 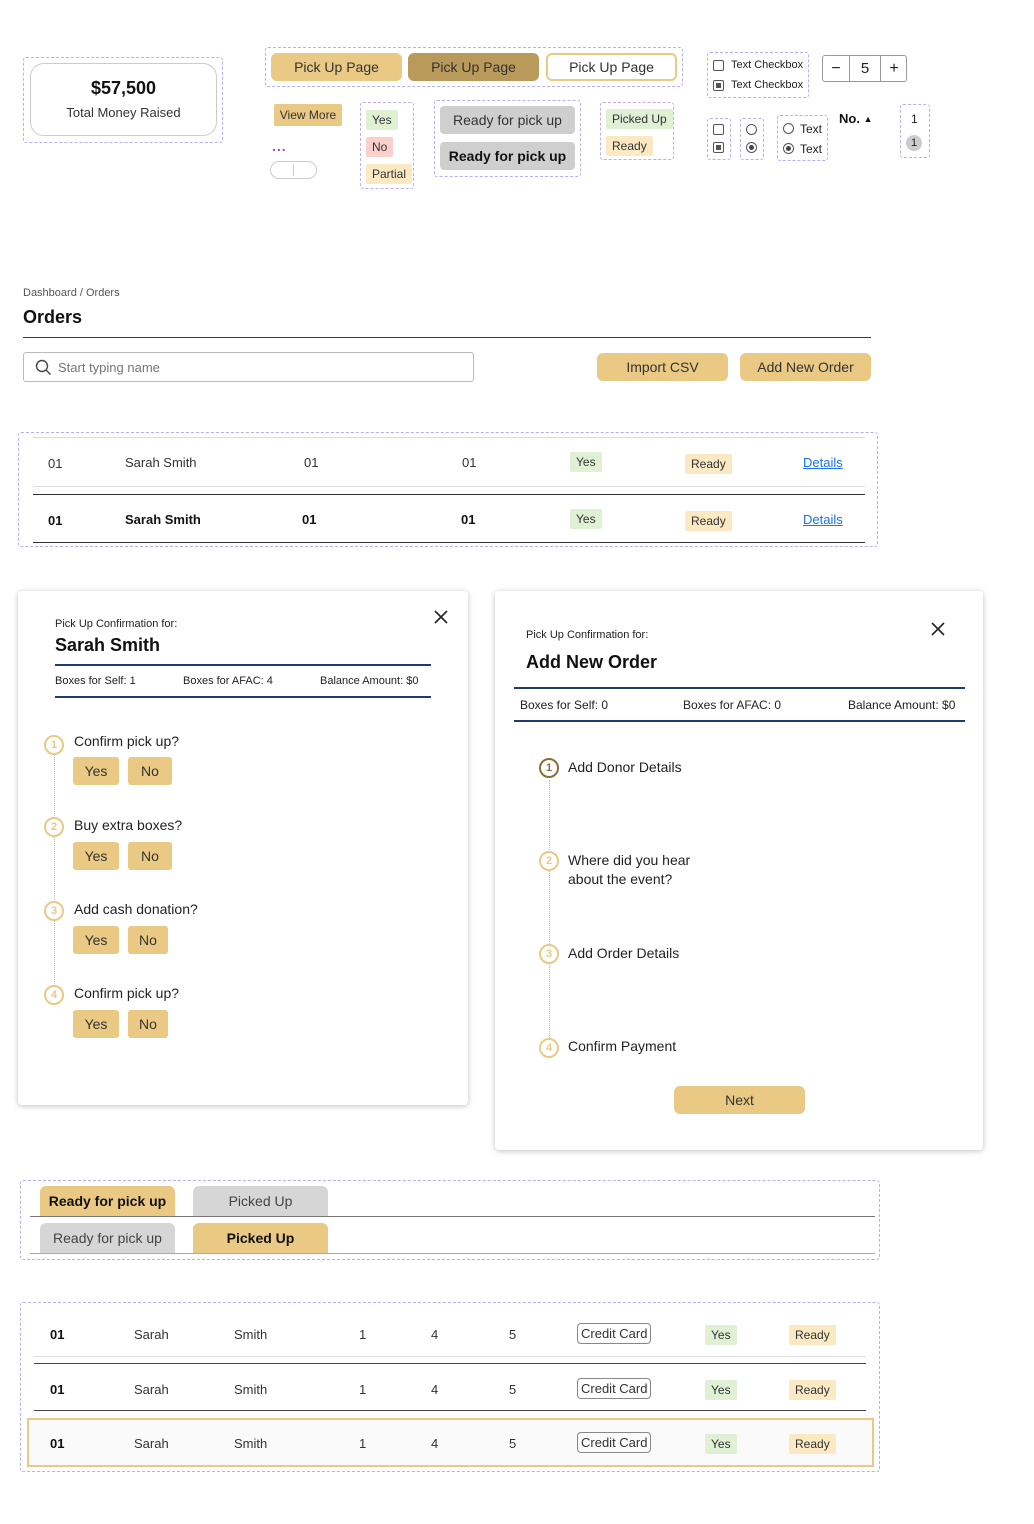 I want to click on pickup-page-button-pressed: Pick Up Page, so click(x=473, y=67).